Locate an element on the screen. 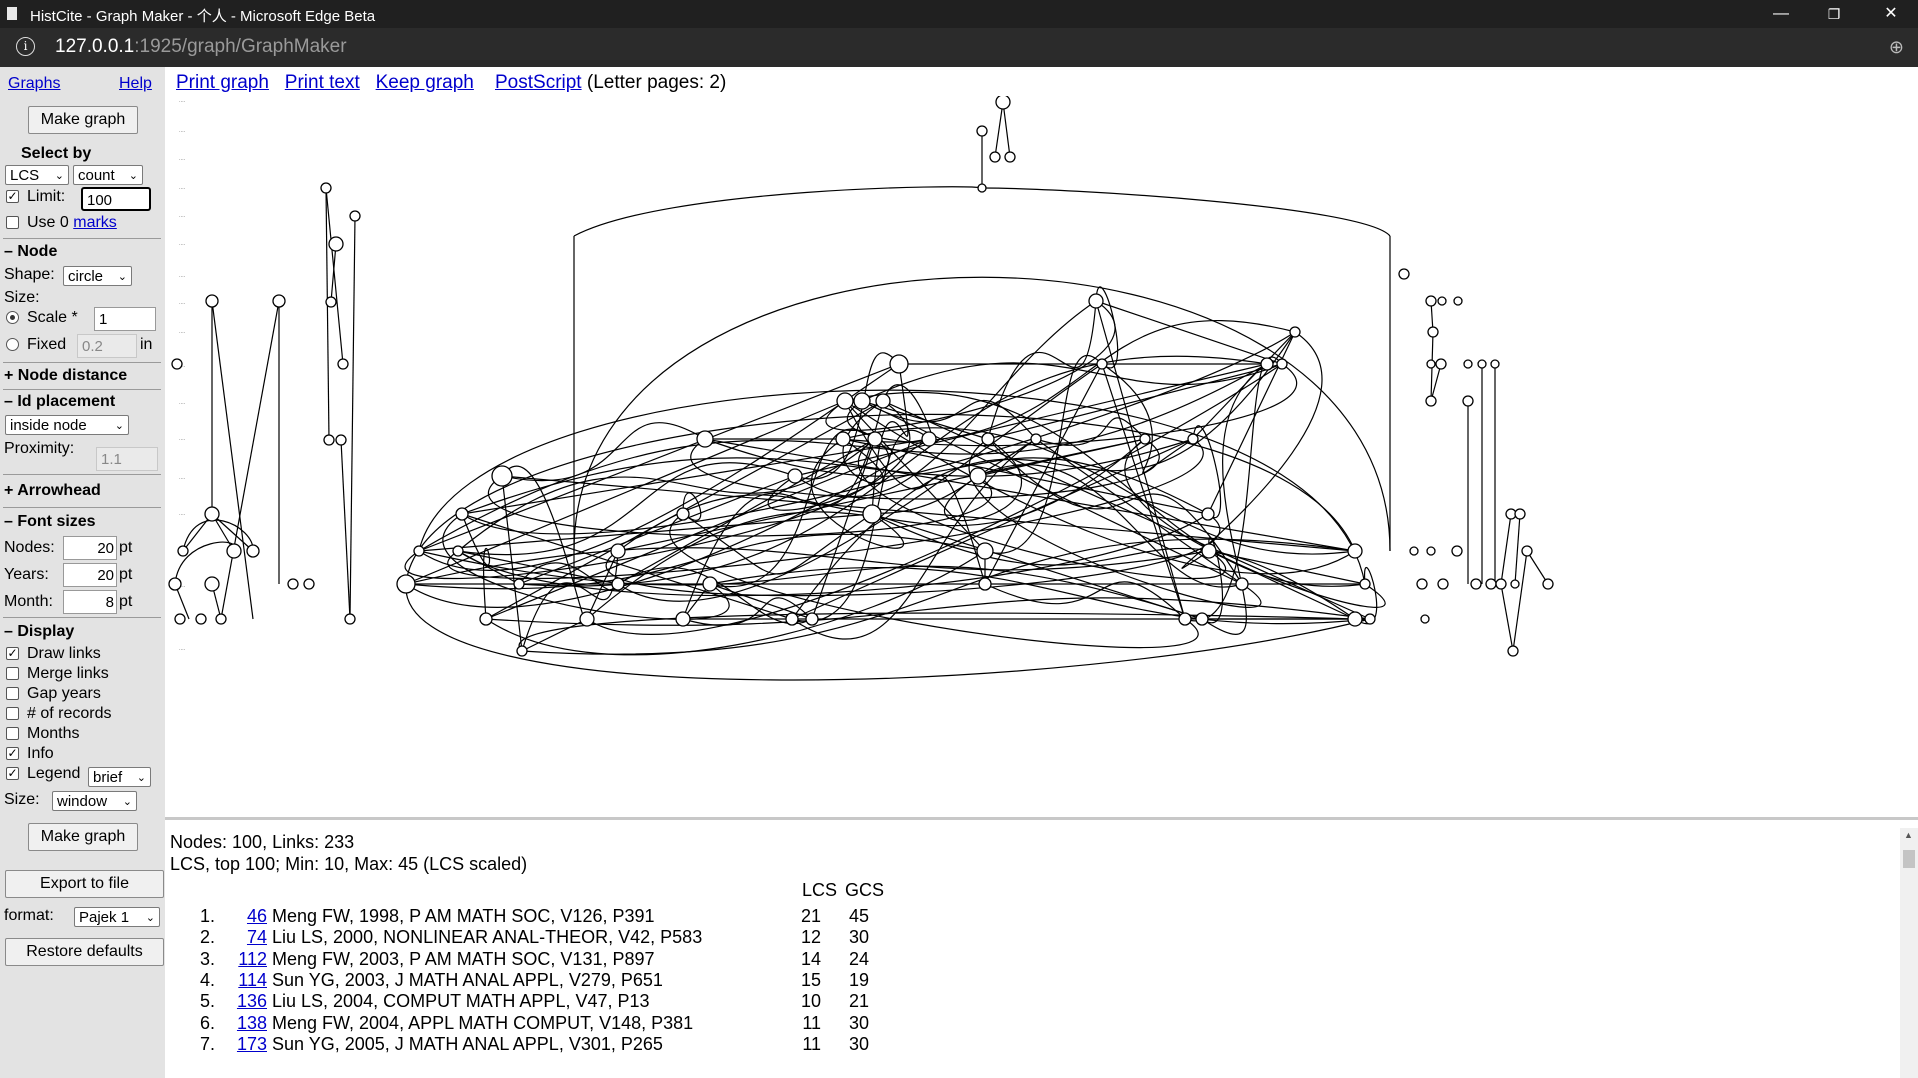 The height and width of the screenshot is (1078, 1918). months-checkbox is located at coordinates (12, 733).